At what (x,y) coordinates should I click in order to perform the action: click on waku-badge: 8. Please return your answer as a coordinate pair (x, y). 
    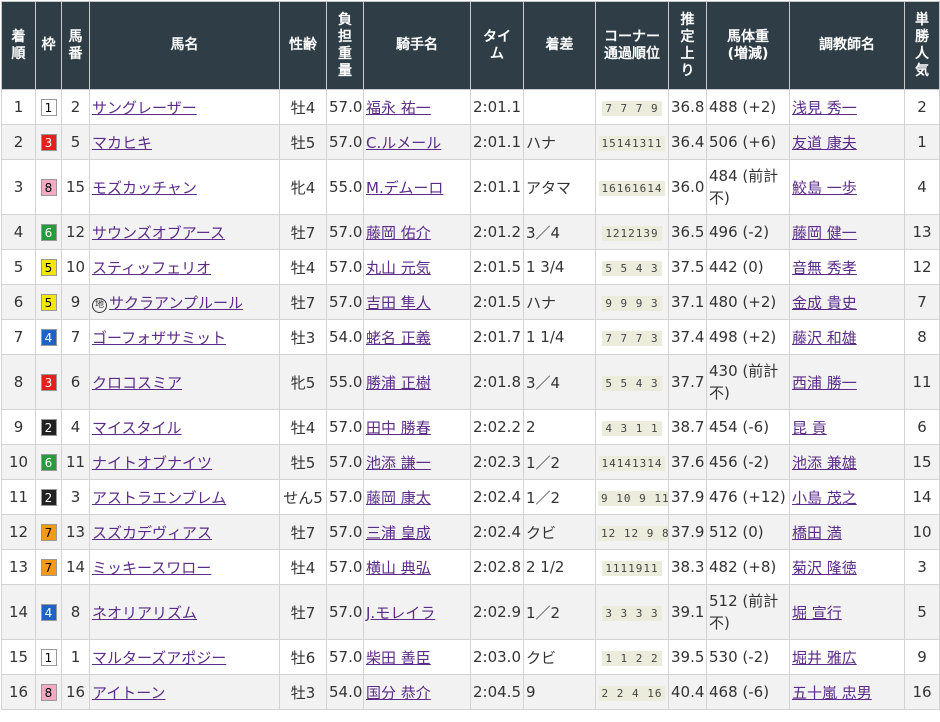
    Looking at the image, I should click on (48, 692).